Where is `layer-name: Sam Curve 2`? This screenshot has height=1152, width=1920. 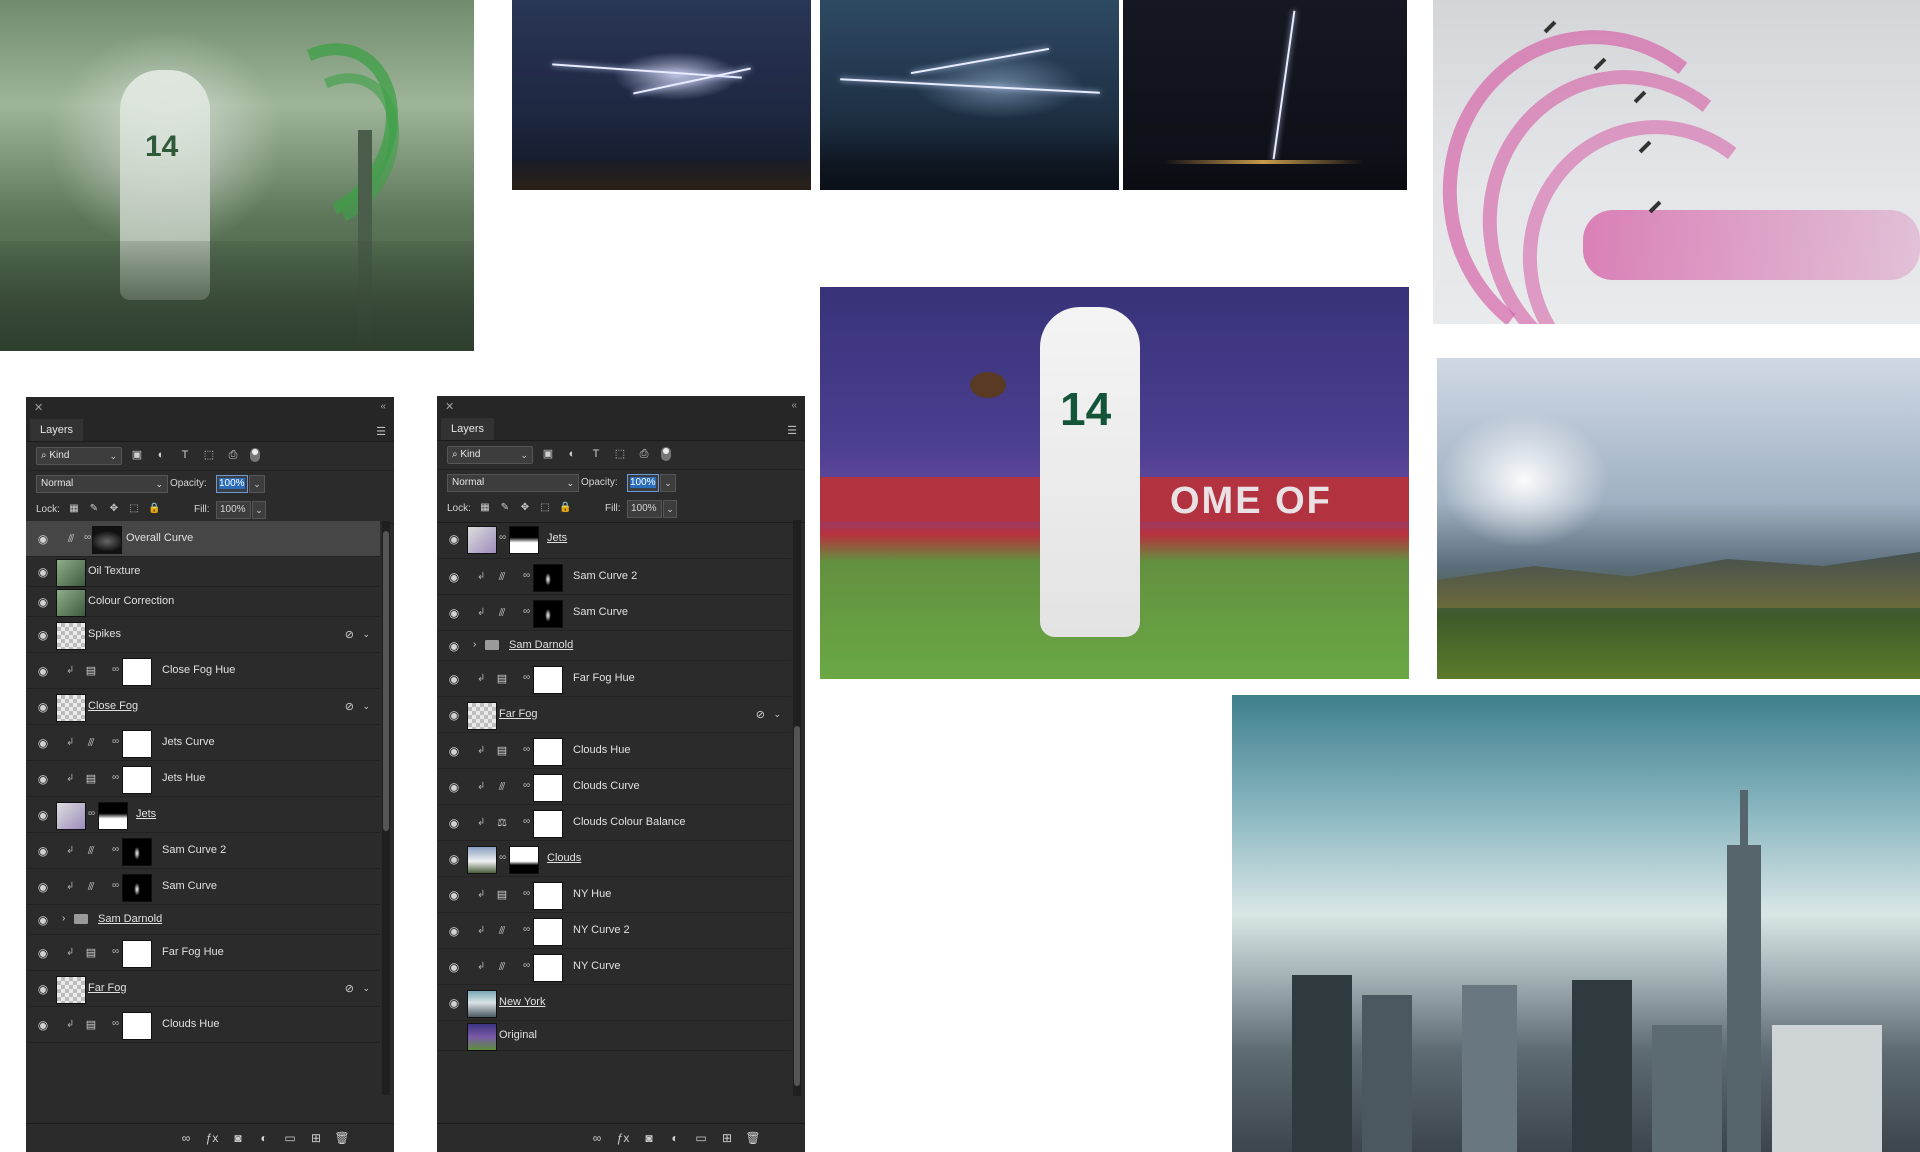 layer-name: Sam Curve 2 is located at coordinates (194, 850).